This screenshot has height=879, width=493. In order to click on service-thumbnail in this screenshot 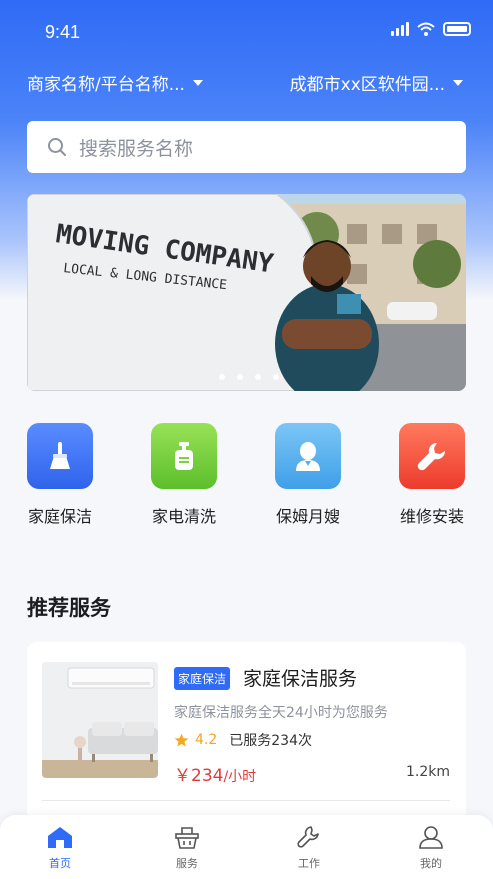, I will do `click(100, 720)`.